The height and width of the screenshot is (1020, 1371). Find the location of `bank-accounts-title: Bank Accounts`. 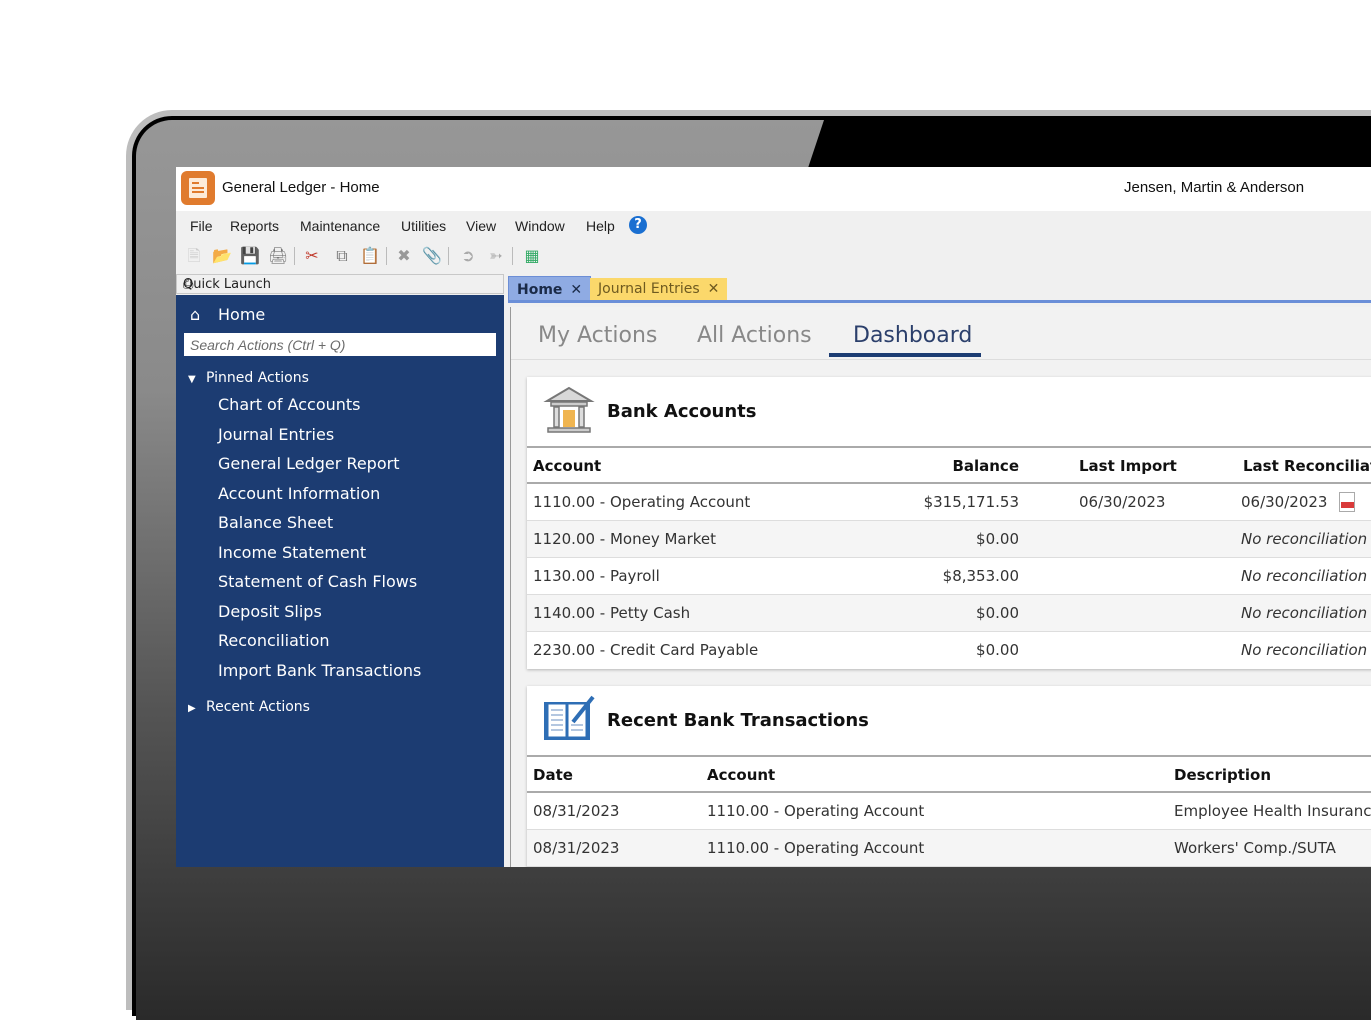

bank-accounts-title: Bank Accounts is located at coordinates (682, 411).